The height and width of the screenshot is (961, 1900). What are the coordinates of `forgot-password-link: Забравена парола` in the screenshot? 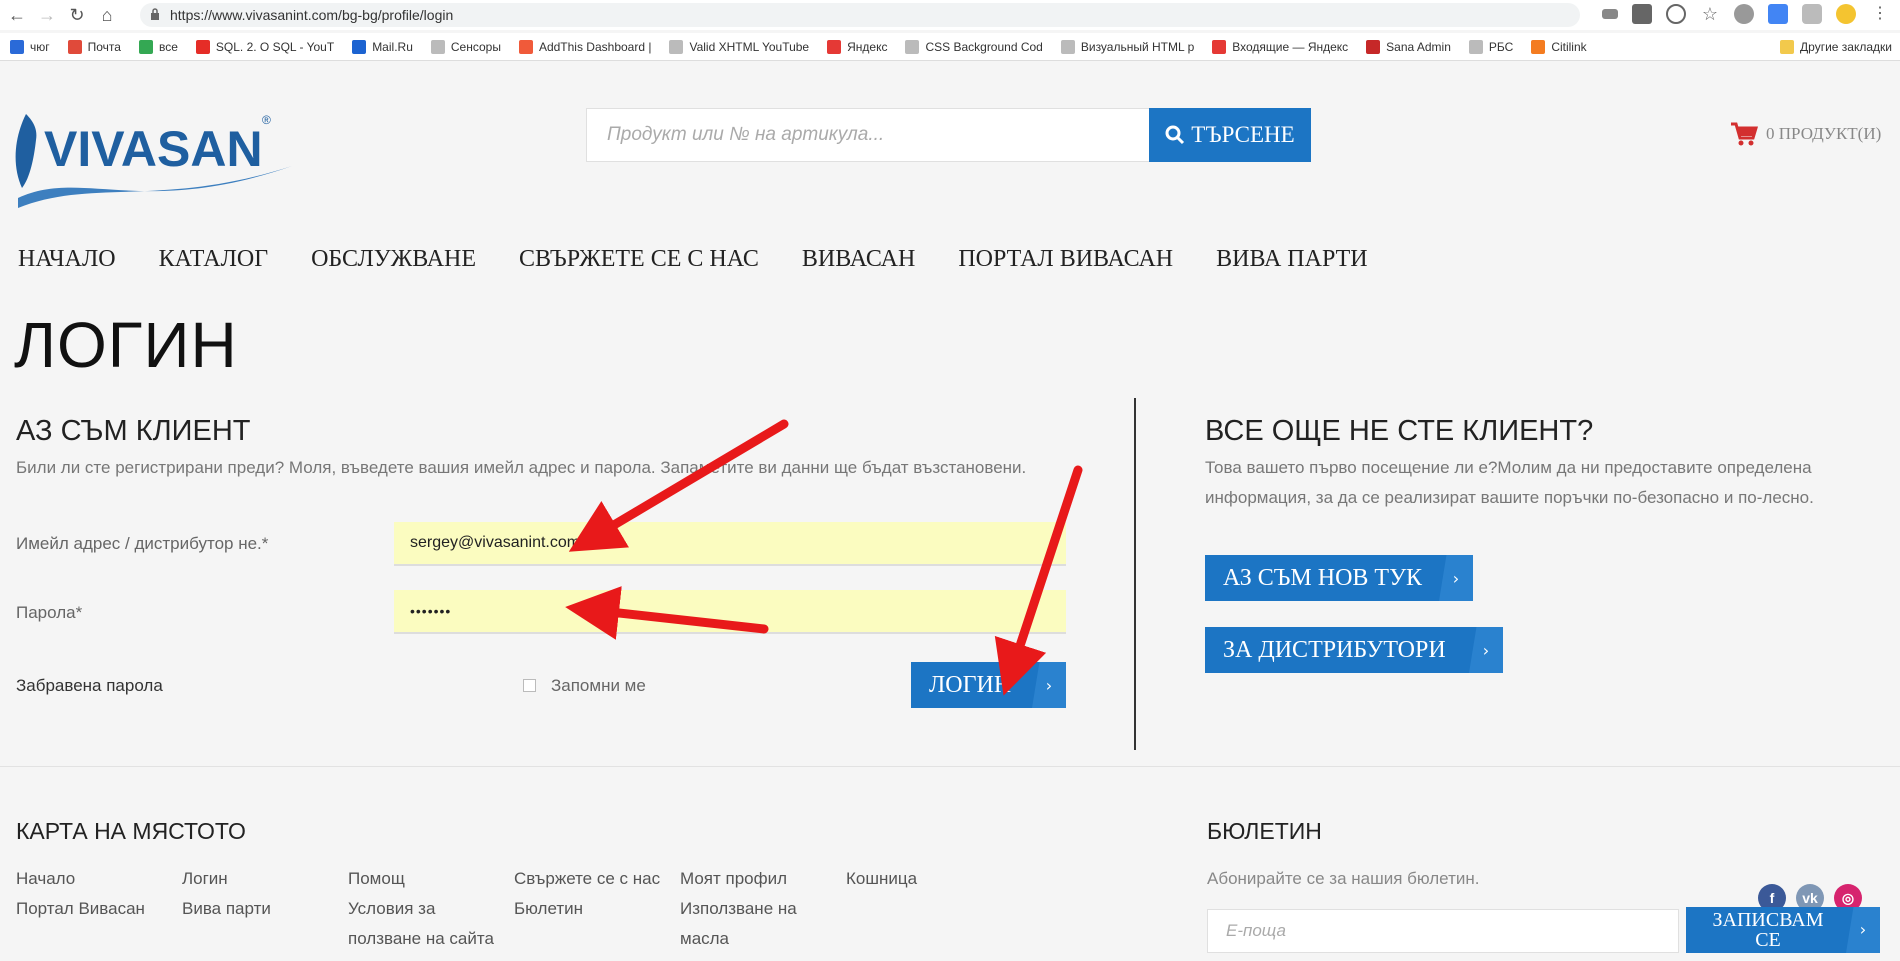 It's located at (89, 686).